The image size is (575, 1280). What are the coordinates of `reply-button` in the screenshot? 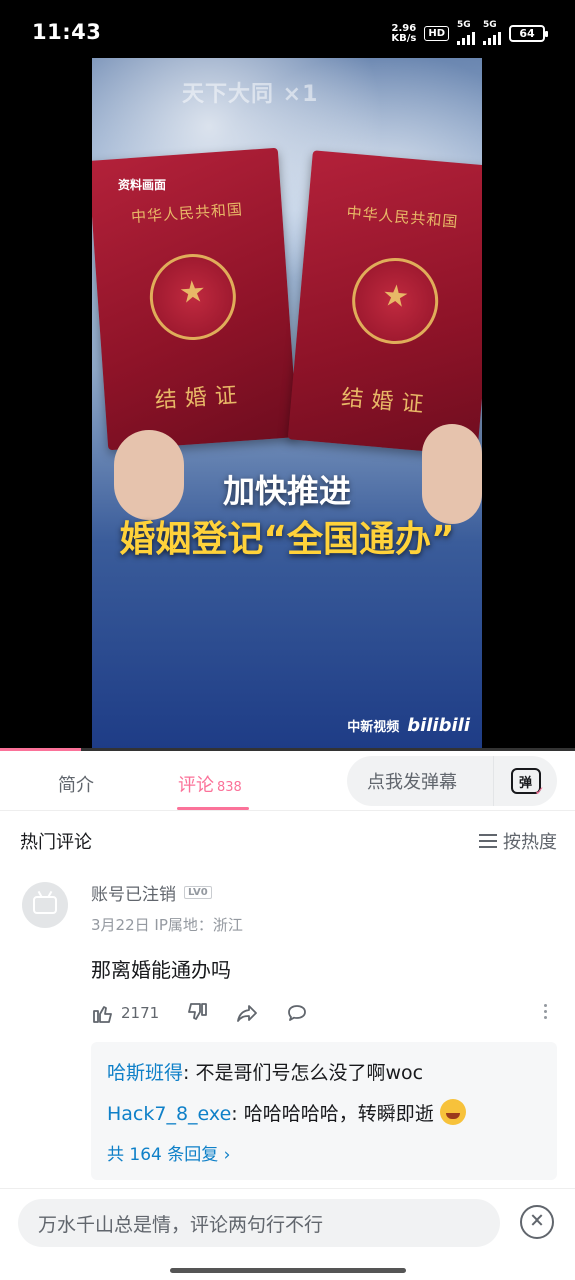 It's located at (297, 1013).